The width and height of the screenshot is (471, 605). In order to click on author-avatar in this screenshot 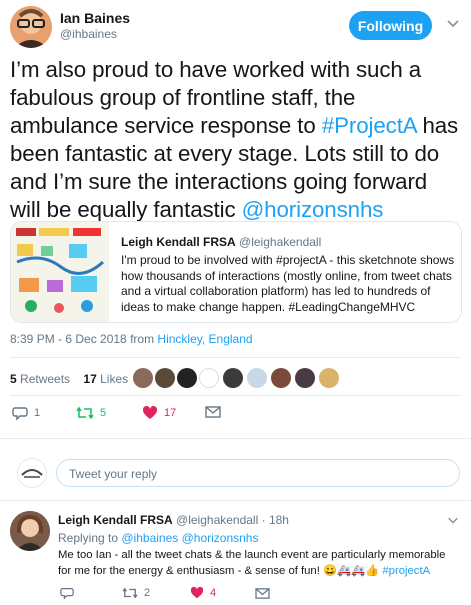, I will do `click(31, 27)`.